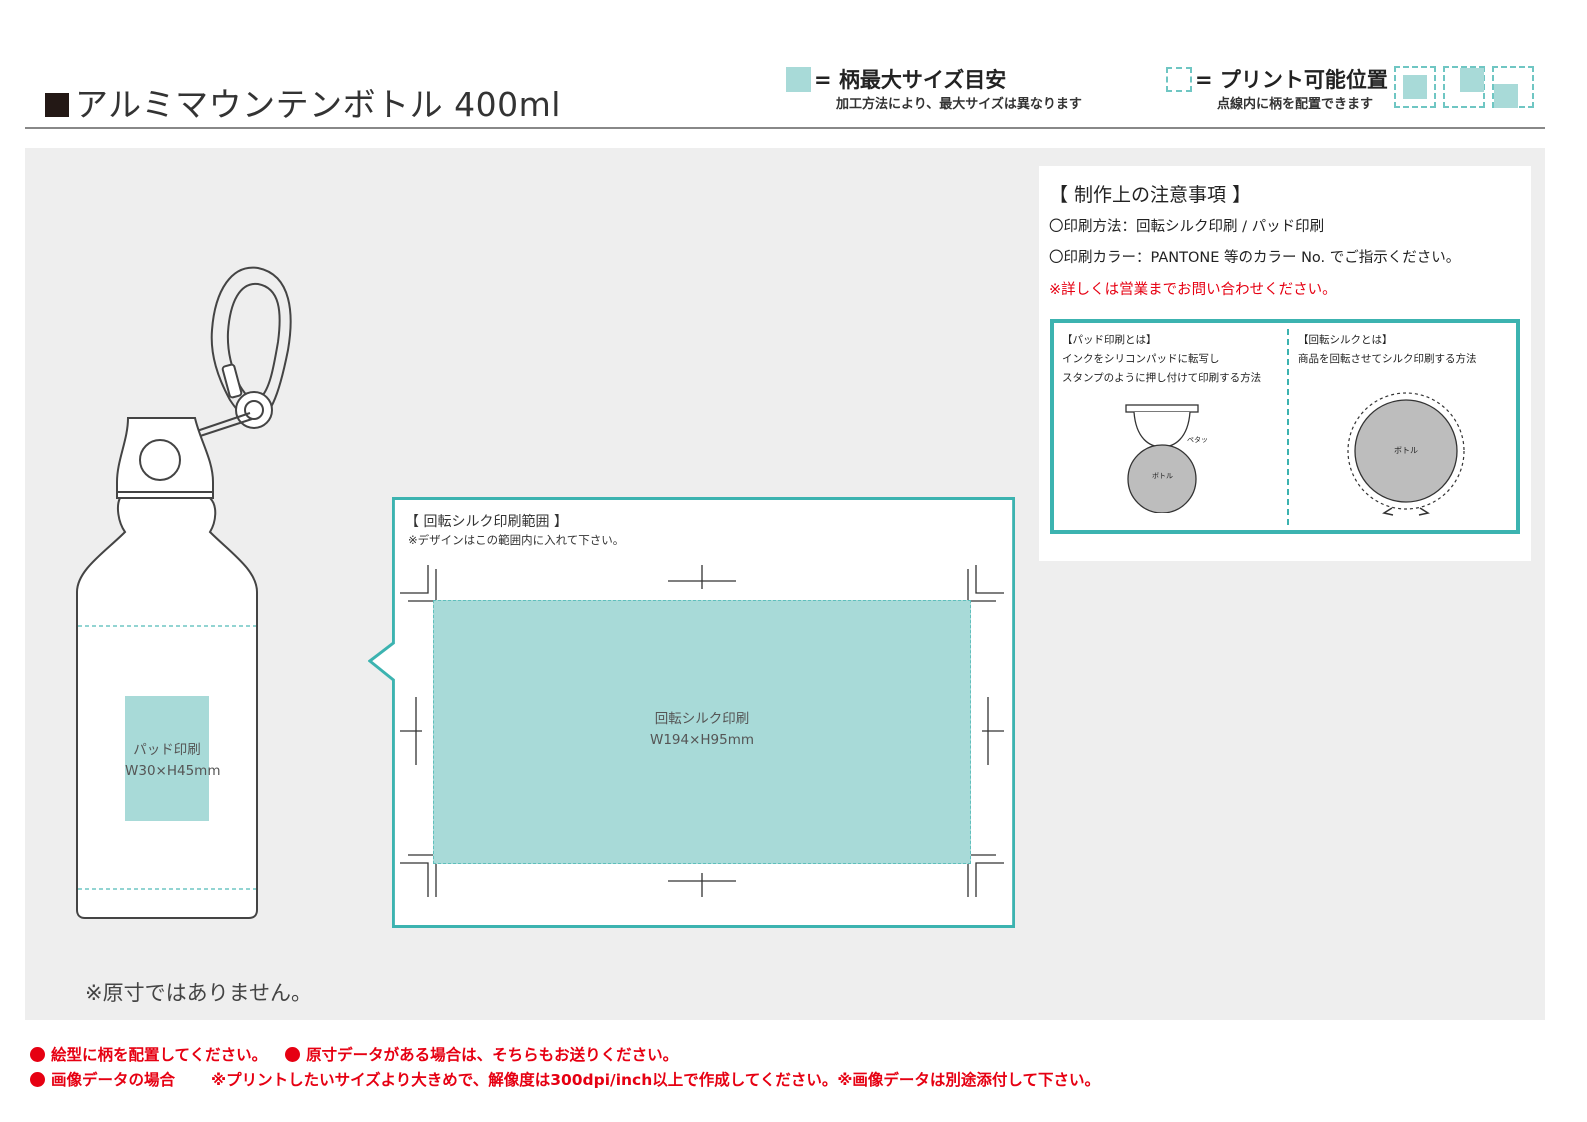  Describe the element at coordinates (1179, 79) in the screenshot. I see `printable-area-swatch-icon` at that location.